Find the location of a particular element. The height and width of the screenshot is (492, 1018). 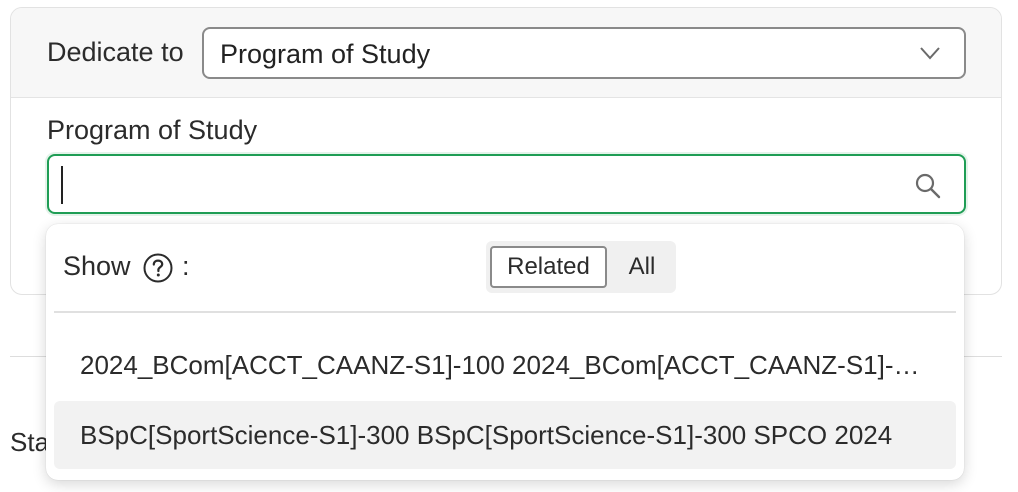

dedicate-select: Program of Study is located at coordinates (584, 53).